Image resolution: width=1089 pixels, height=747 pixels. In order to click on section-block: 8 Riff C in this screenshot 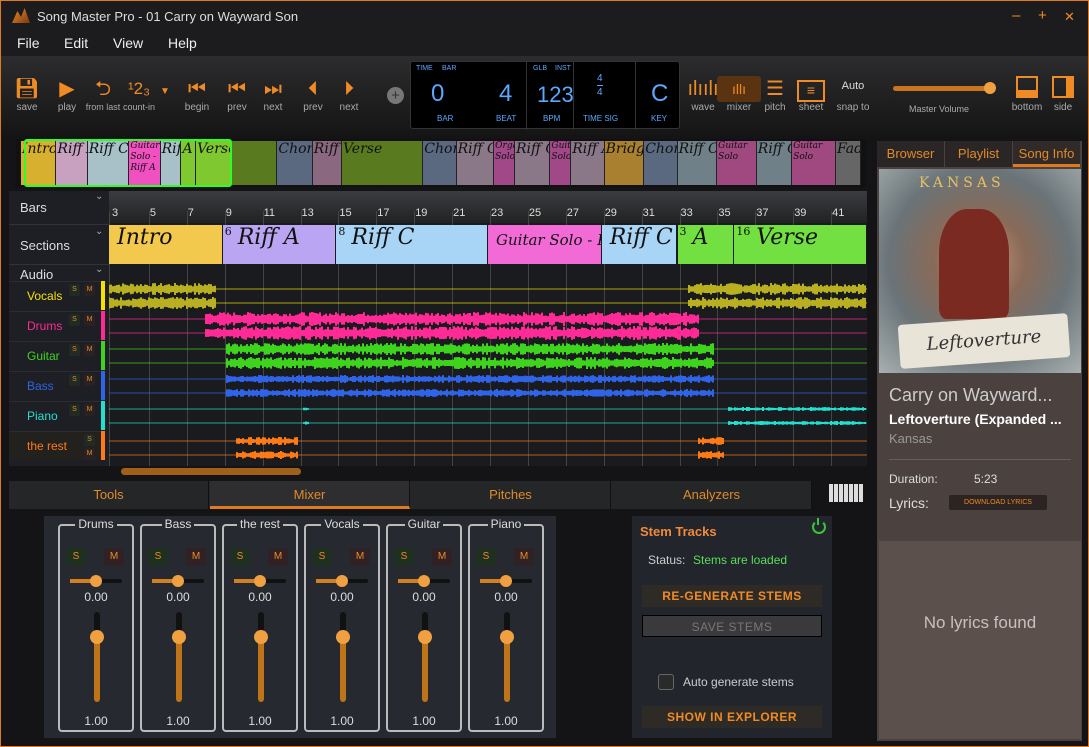, I will do `click(411, 244)`.